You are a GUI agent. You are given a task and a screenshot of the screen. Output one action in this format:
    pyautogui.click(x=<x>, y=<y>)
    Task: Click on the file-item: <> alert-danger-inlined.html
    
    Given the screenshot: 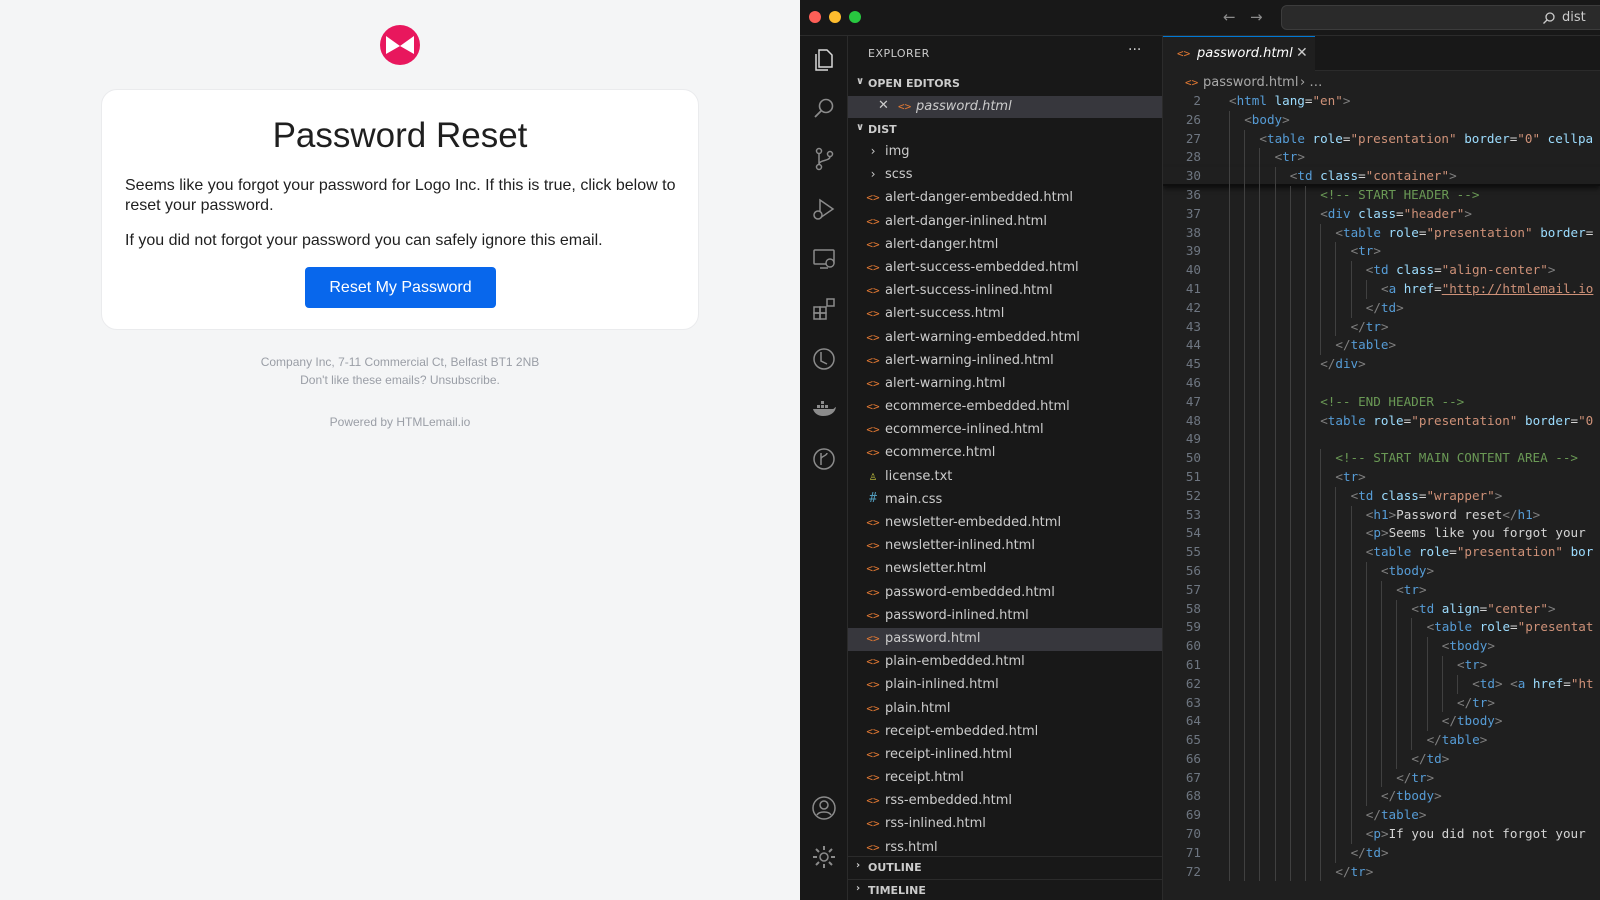 What is the action you would take?
    pyautogui.click(x=1005, y=222)
    